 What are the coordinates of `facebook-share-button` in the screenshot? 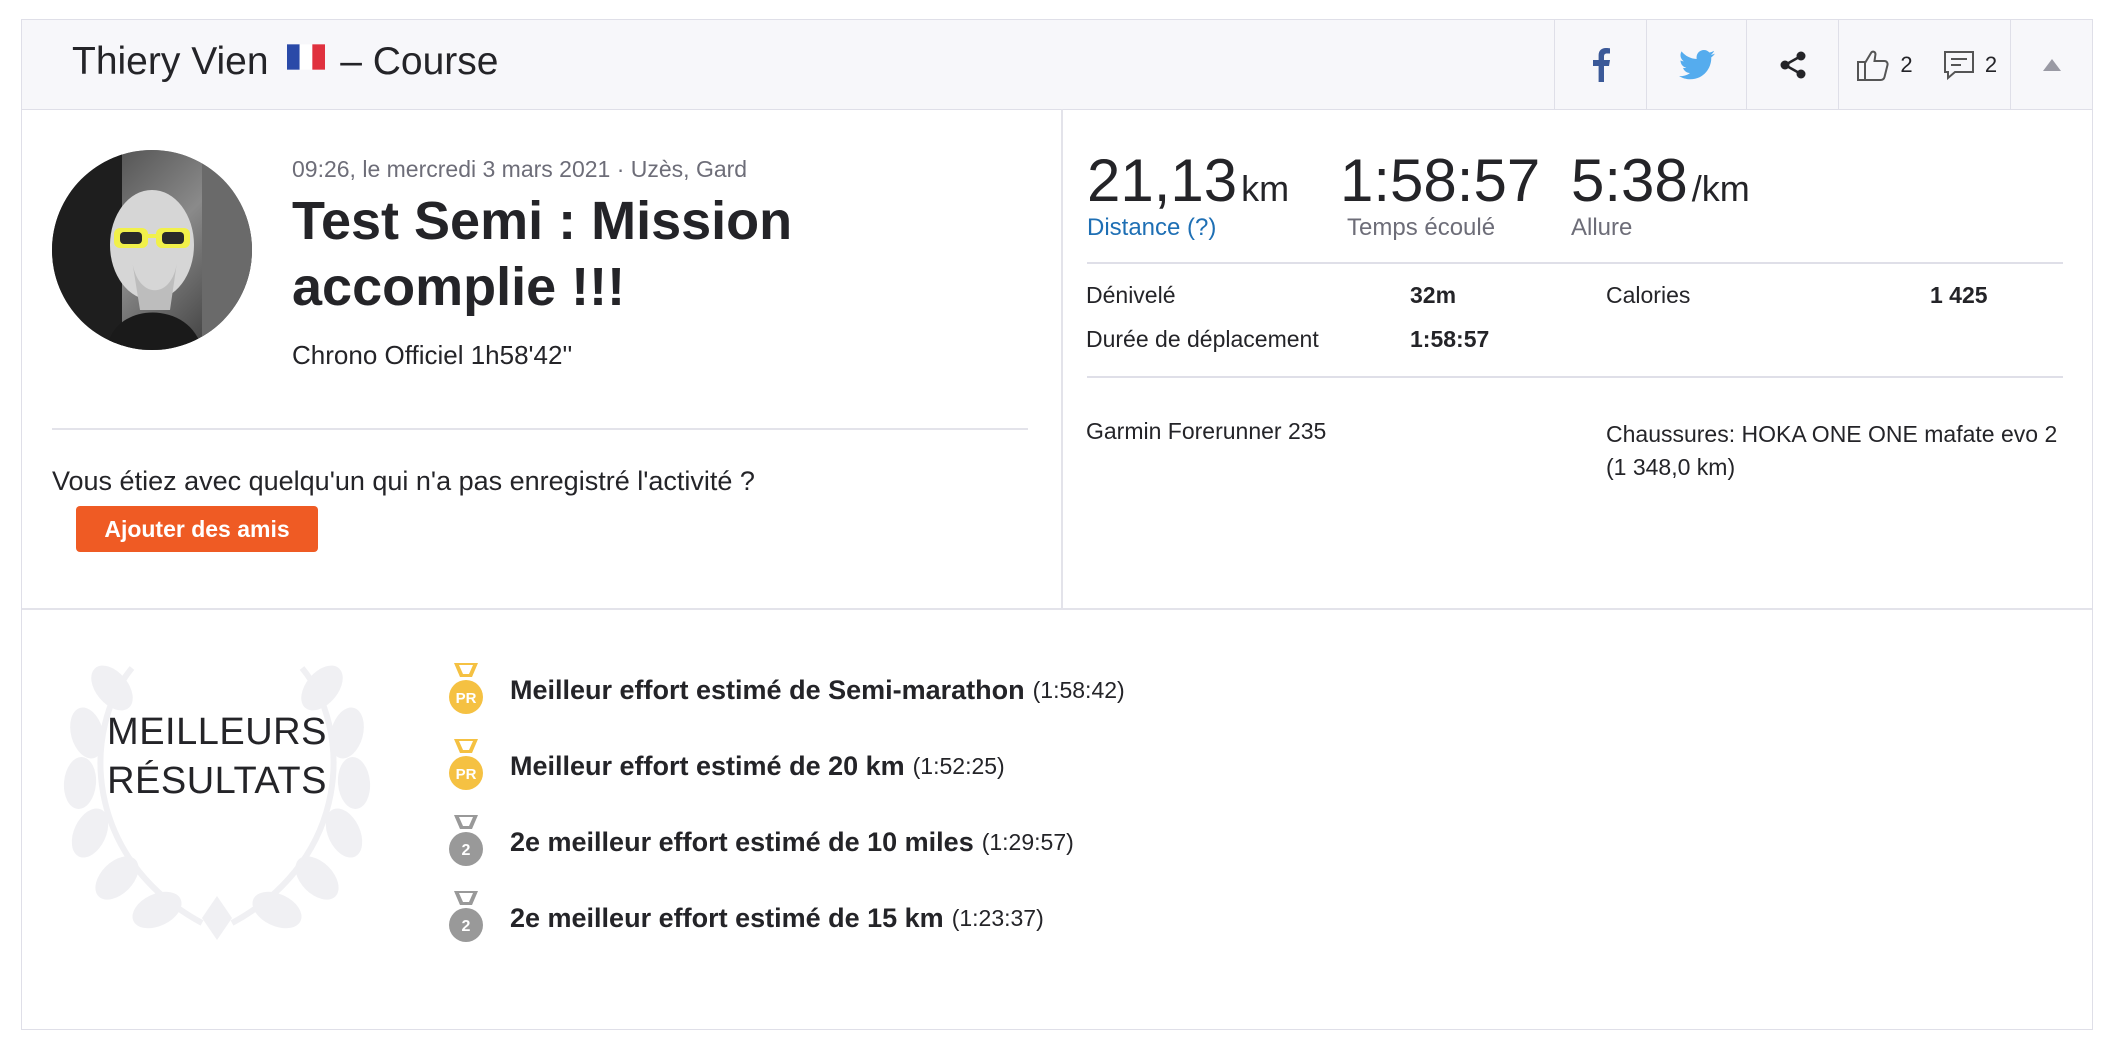 It's located at (1600, 64).